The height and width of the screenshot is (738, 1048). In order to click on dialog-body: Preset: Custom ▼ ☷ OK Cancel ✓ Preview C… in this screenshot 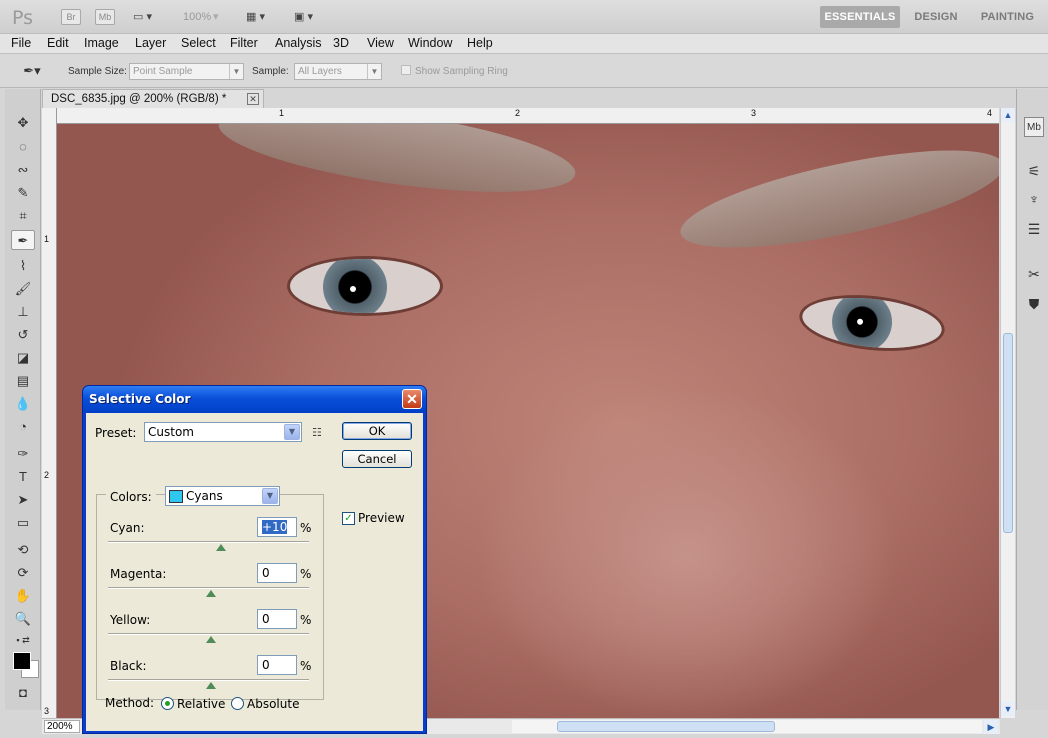, I will do `click(254, 572)`.